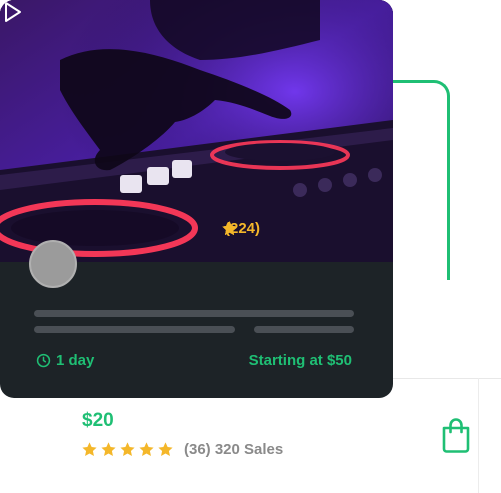 The image size is (501, 493). What do you see at coordinates (447, 378) in the screenshot?
I see `divider-horizontal` at bounding box center [447, 378].